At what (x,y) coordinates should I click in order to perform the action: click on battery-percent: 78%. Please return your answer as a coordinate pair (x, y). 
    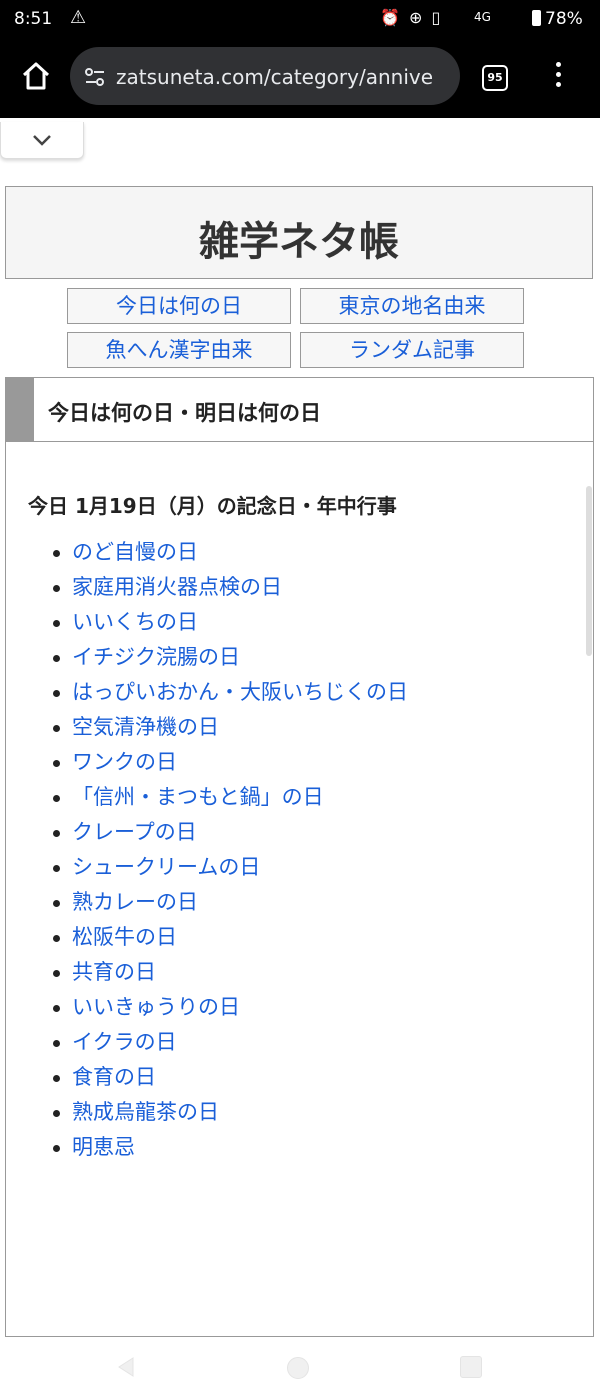
    Looking at the image, I should click on (564, 19).